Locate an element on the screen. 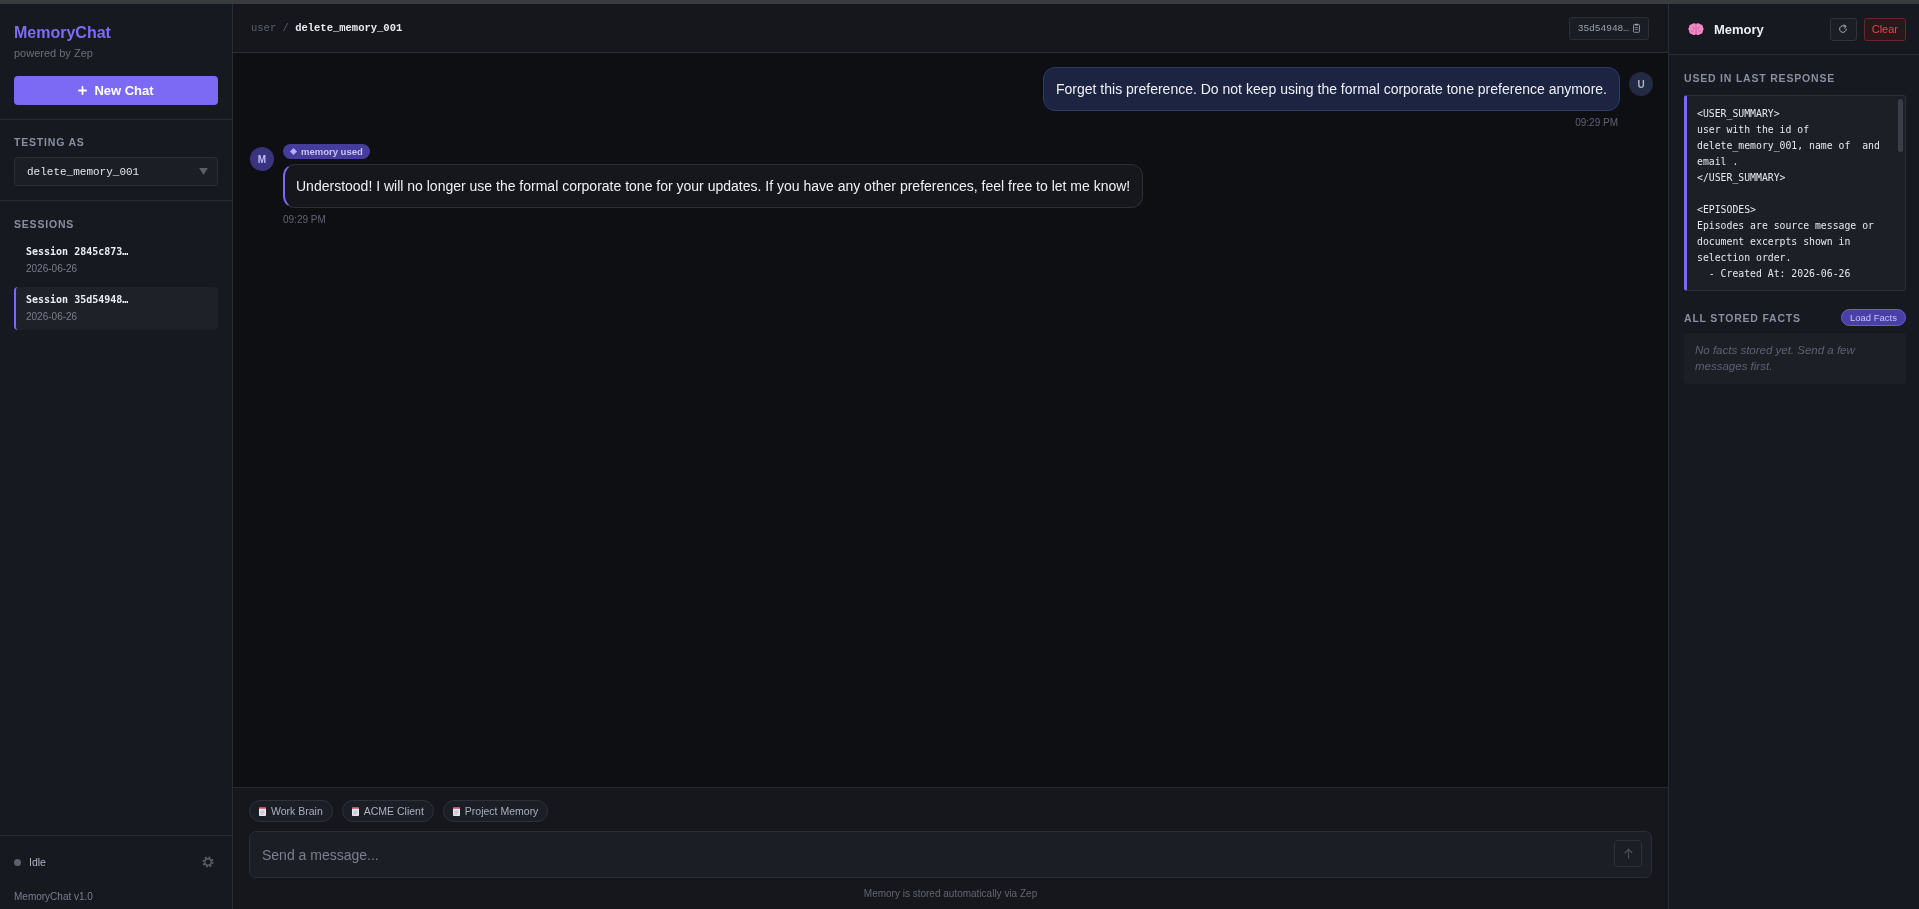 This screenshot has width=1919, height=909. brain-icon is located at coordinates (1696, 29).